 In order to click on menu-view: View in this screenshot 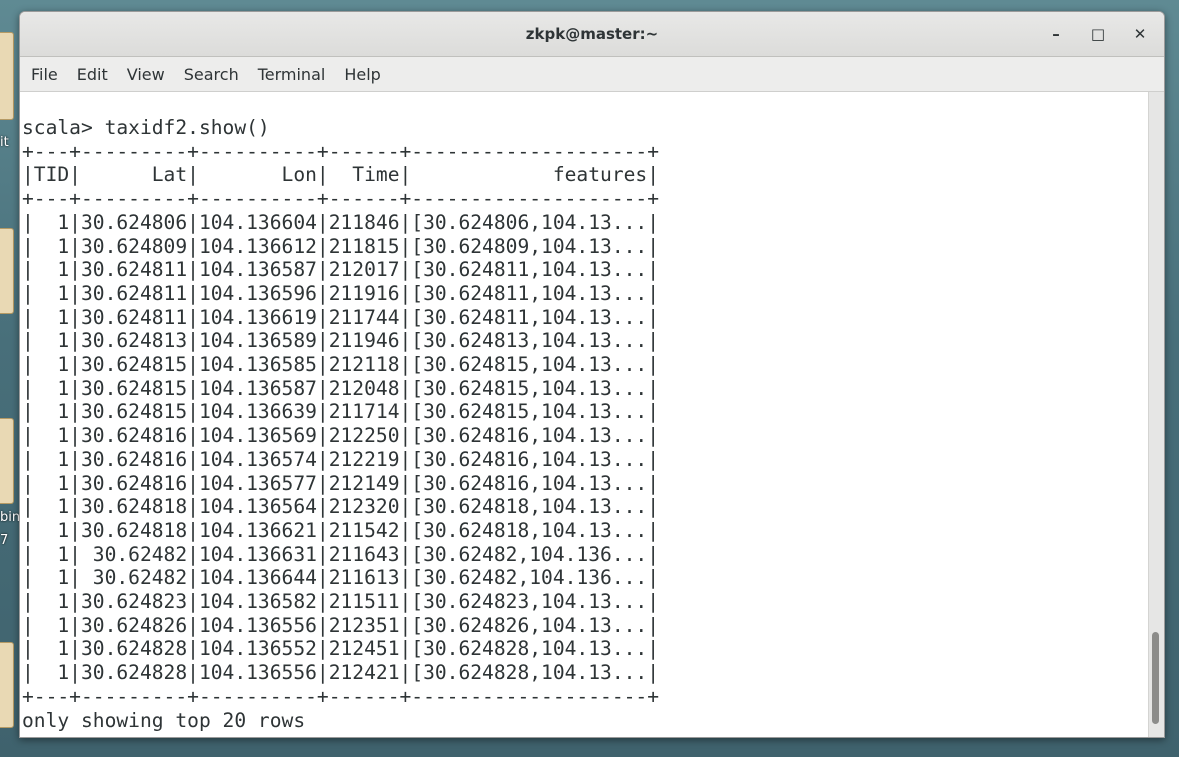, I will do `click(146, 74)`.